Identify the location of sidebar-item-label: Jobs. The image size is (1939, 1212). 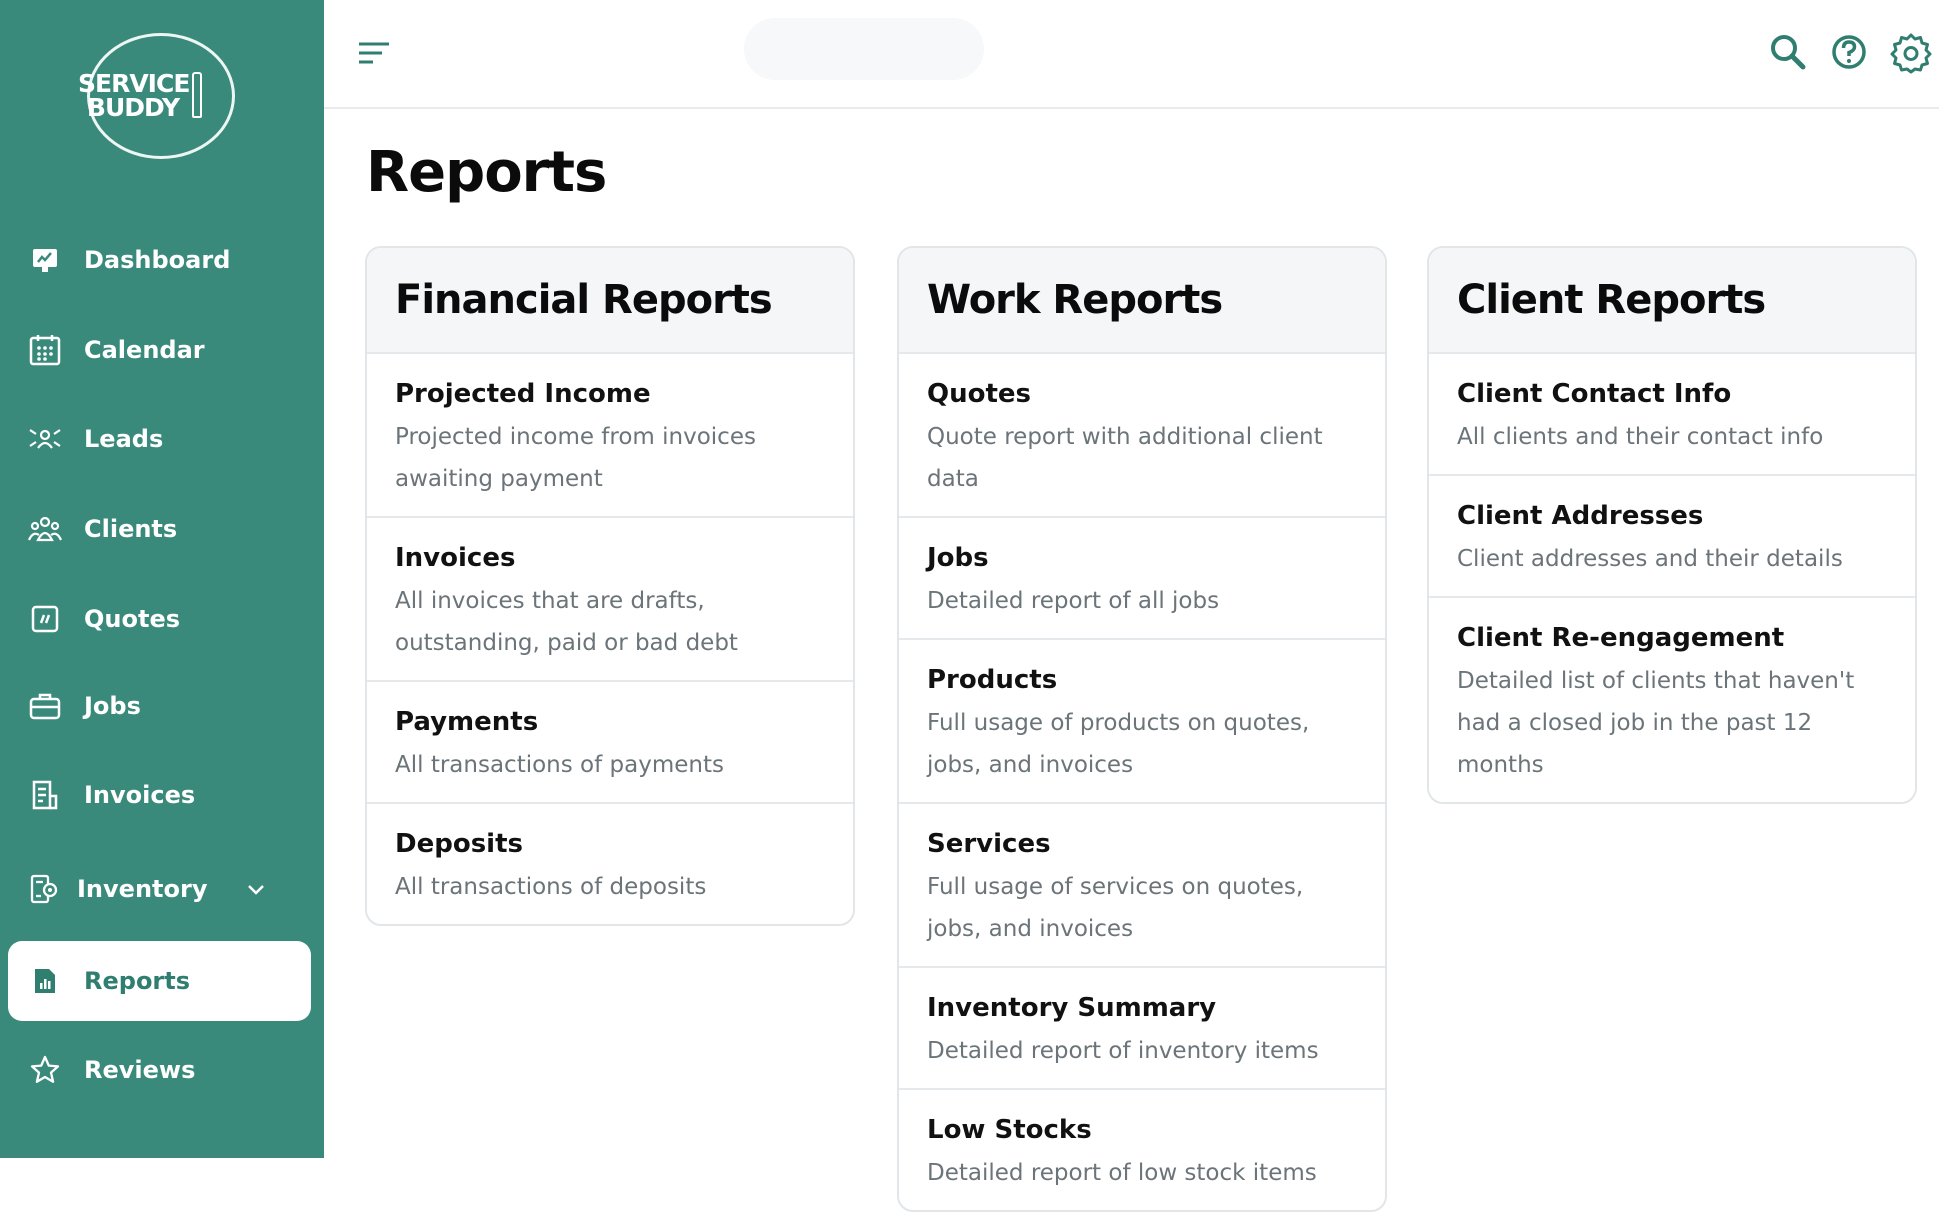
(112, 706).